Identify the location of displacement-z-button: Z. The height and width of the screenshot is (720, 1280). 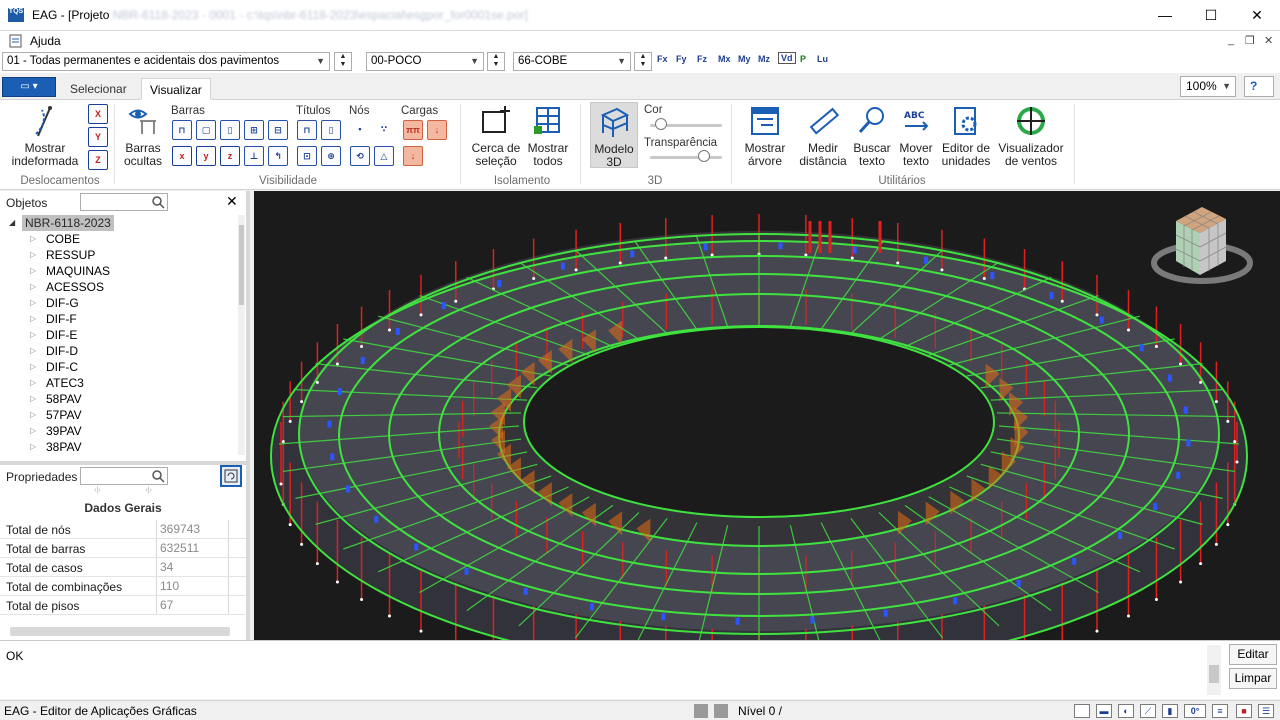
(98, 160).